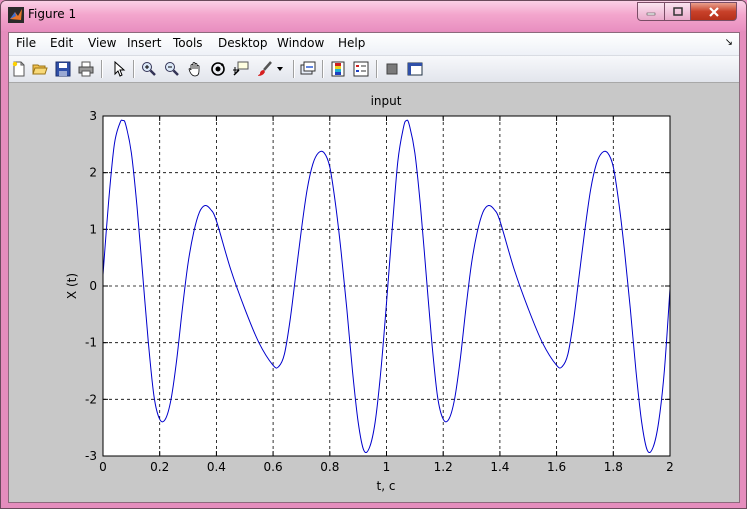  What do you see at coordinates (386, 101) in the screenshot?
I see `chart-title: input` at bounding box center [386, 101].